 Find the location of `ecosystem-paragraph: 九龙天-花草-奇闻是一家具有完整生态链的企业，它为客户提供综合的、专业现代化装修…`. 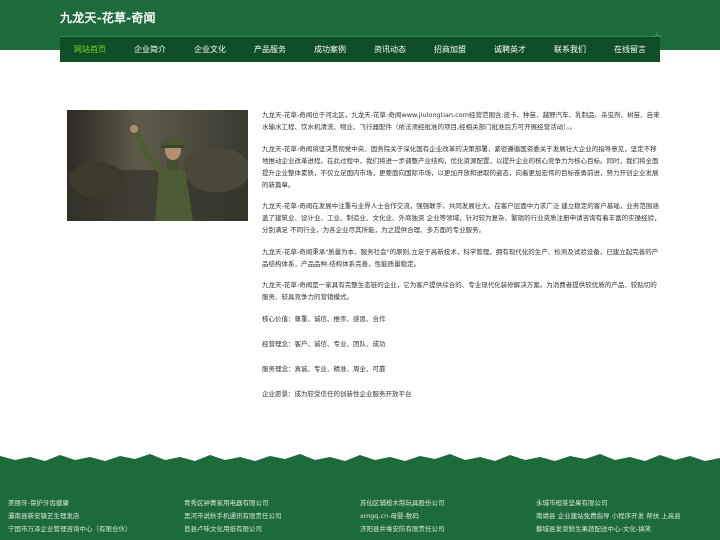

ecosystem-paragraph: 九龙天-花草-奇闻是一家具有完整生态链的企业，它为客户提供综合的、专业现代化装修… is located at coordinates (459, 291).